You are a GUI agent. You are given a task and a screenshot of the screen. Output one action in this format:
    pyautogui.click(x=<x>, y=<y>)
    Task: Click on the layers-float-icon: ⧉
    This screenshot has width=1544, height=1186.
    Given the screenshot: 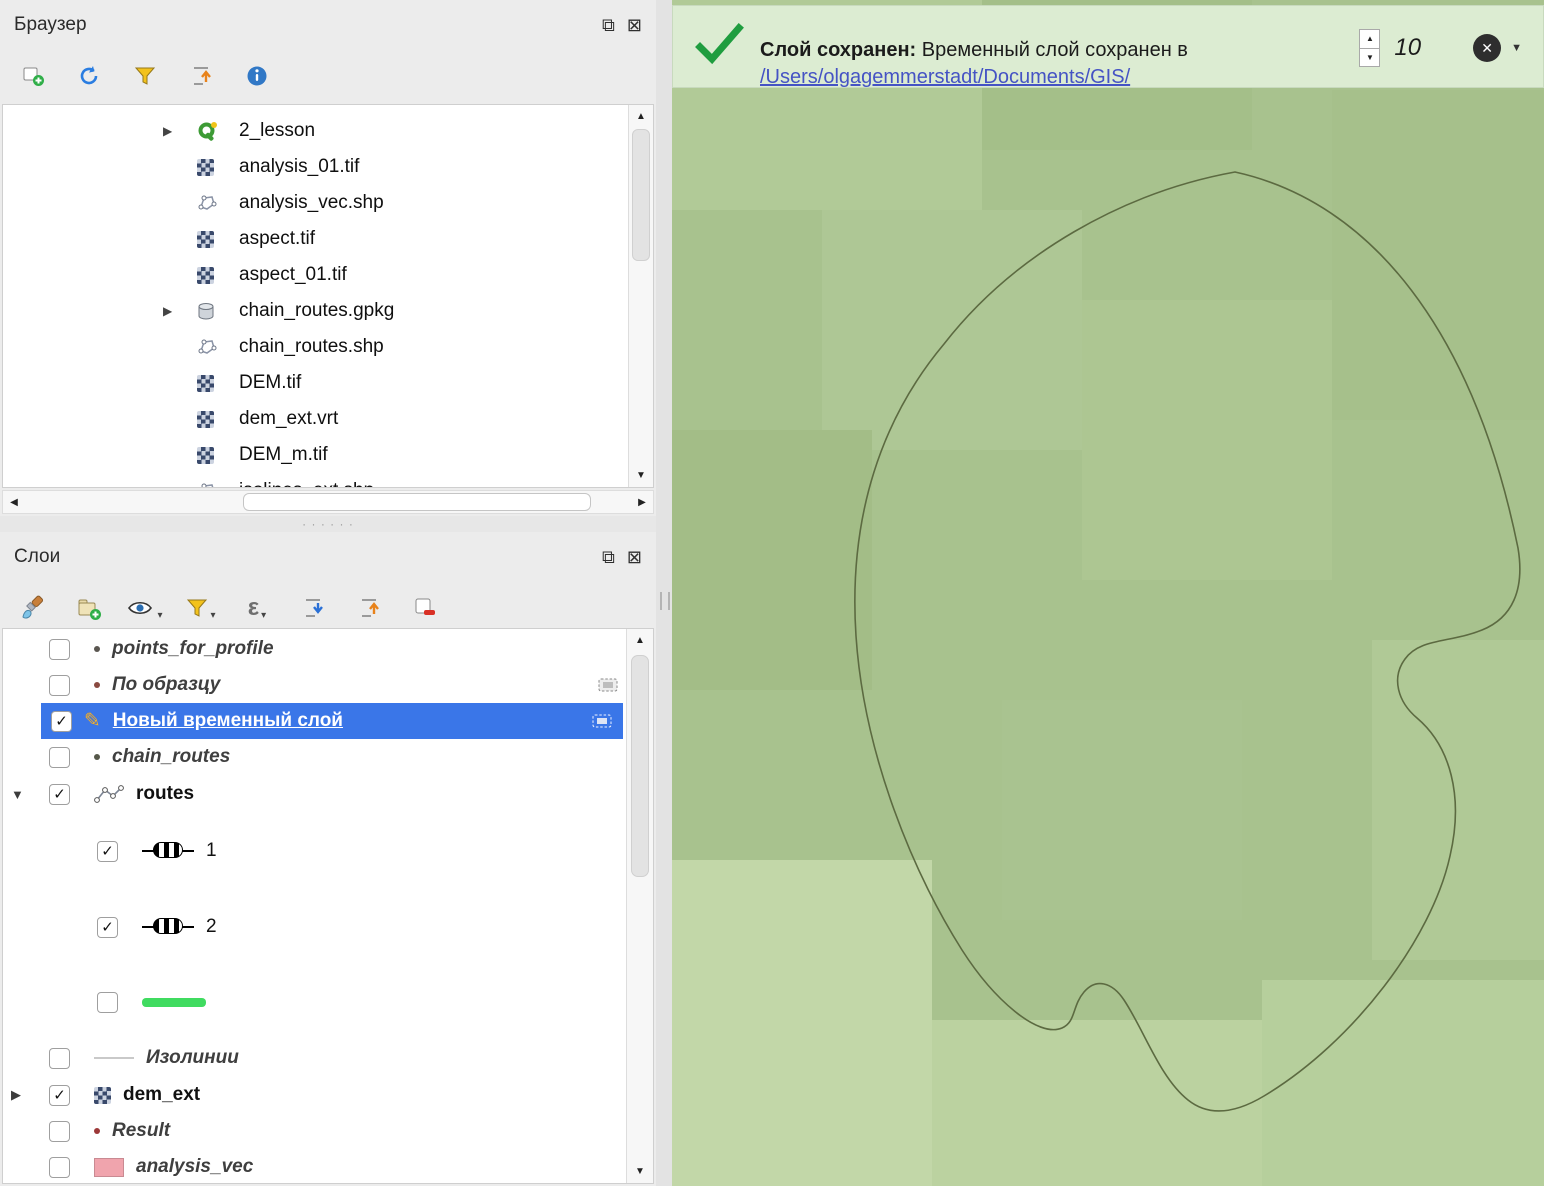 What is the action you would take?
    pyautogui.click(x=608, y=557)
    